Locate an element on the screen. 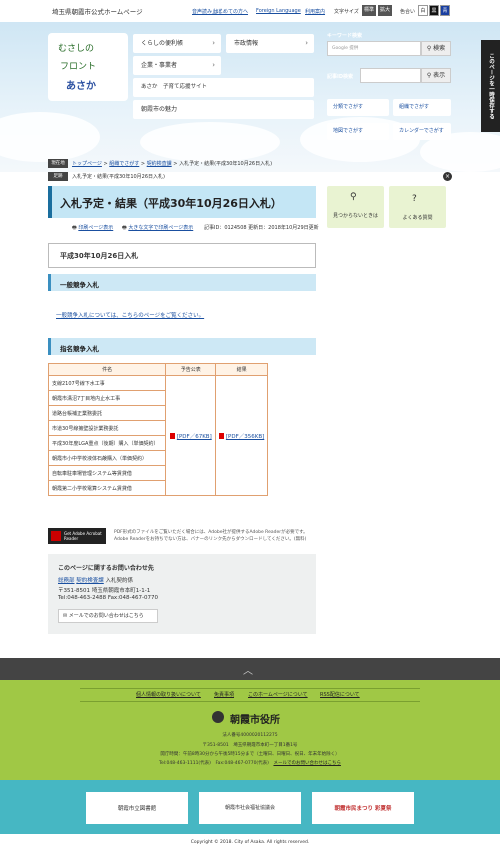 Image resolution: width=500 pixels, height=858 pixels. breadcrumb-contract-section: 契約検査課 is located at coordinates (159, 164).